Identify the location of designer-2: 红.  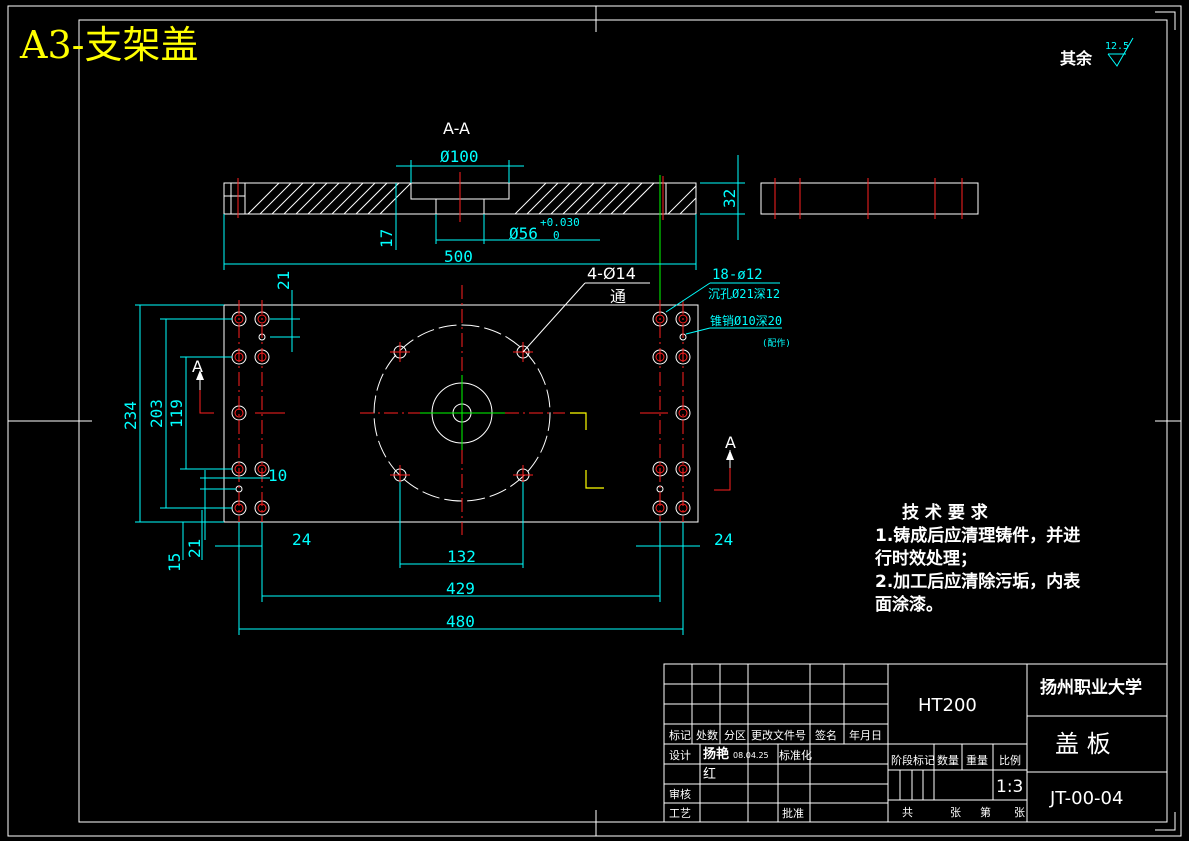
(709, 774).